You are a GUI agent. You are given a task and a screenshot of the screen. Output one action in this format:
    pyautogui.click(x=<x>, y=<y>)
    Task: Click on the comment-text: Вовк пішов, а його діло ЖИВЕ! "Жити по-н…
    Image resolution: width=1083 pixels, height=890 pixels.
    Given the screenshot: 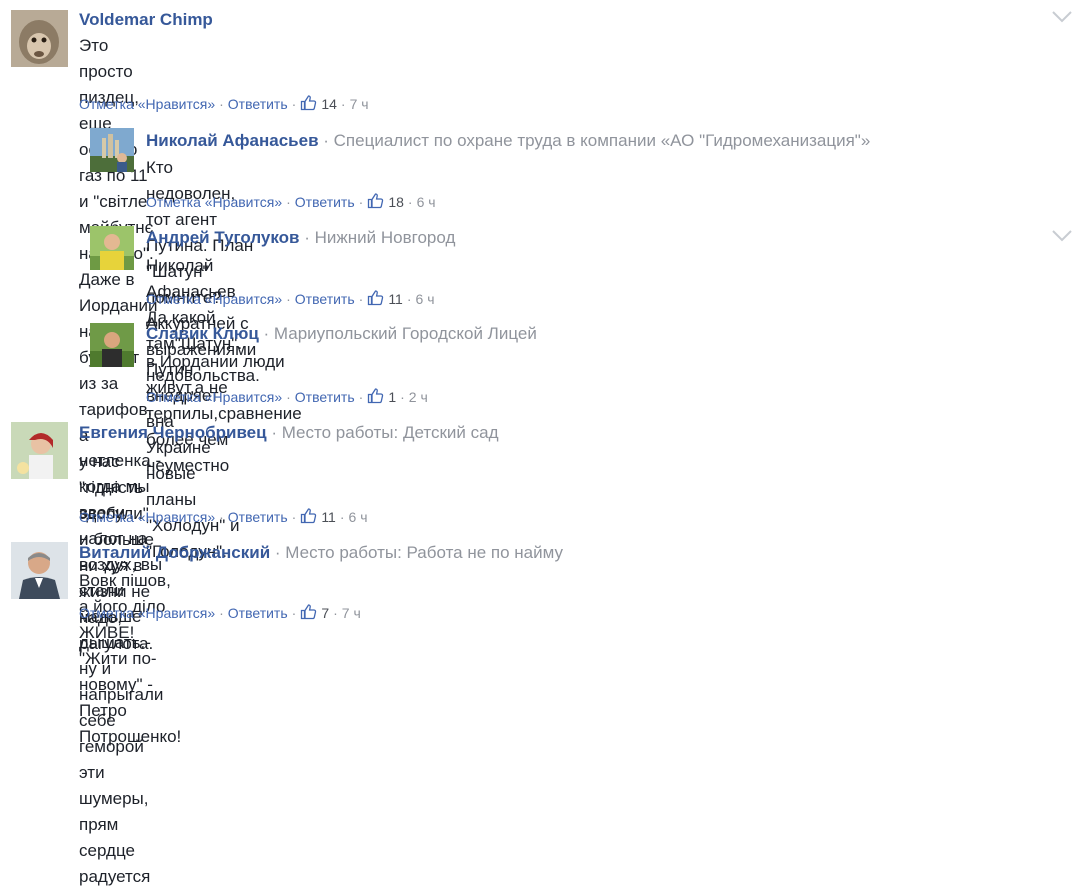 What is the action you would take?
    pyautogui.click(x=130, y=659)
    